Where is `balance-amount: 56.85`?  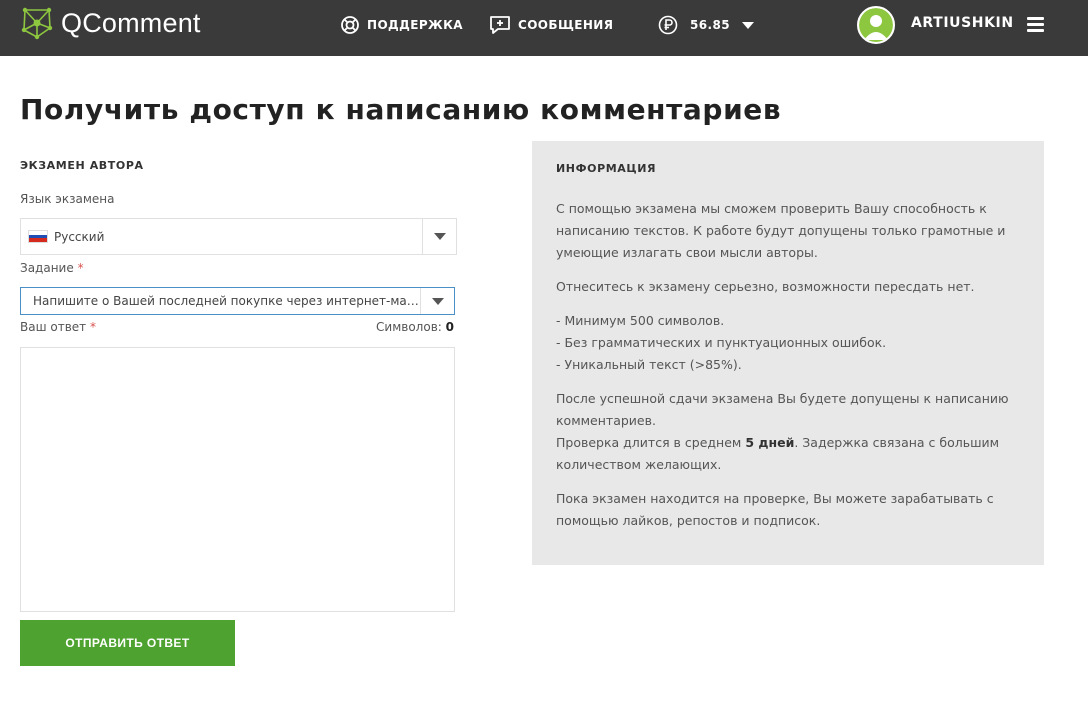
balance-amount: 56.85 is located at coordinates (710, 25).